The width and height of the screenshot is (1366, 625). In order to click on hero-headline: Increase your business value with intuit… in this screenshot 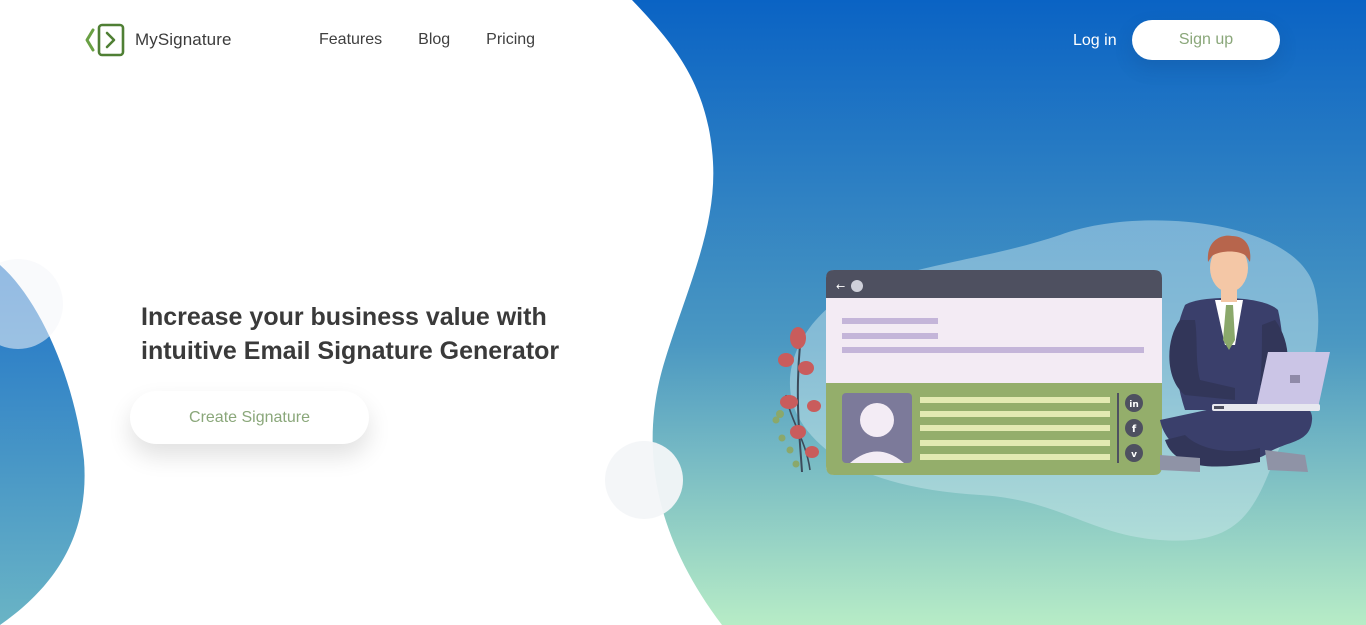, I will do `click(376, 334)`.